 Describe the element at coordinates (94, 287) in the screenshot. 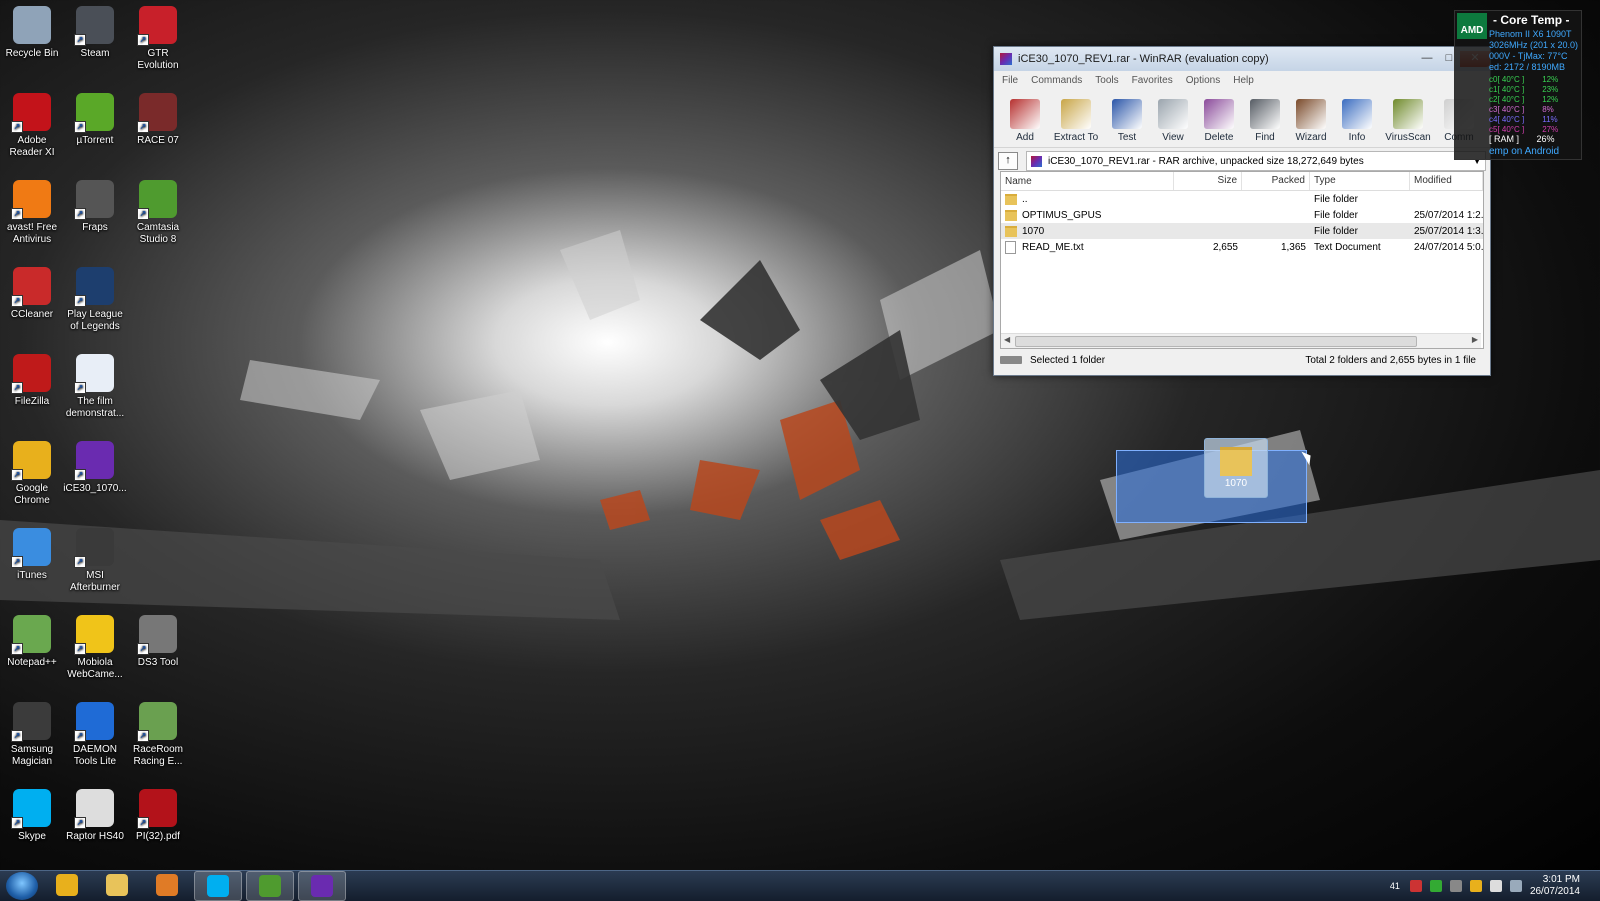

I see `league-of-legends-icon: ↗` at that location.